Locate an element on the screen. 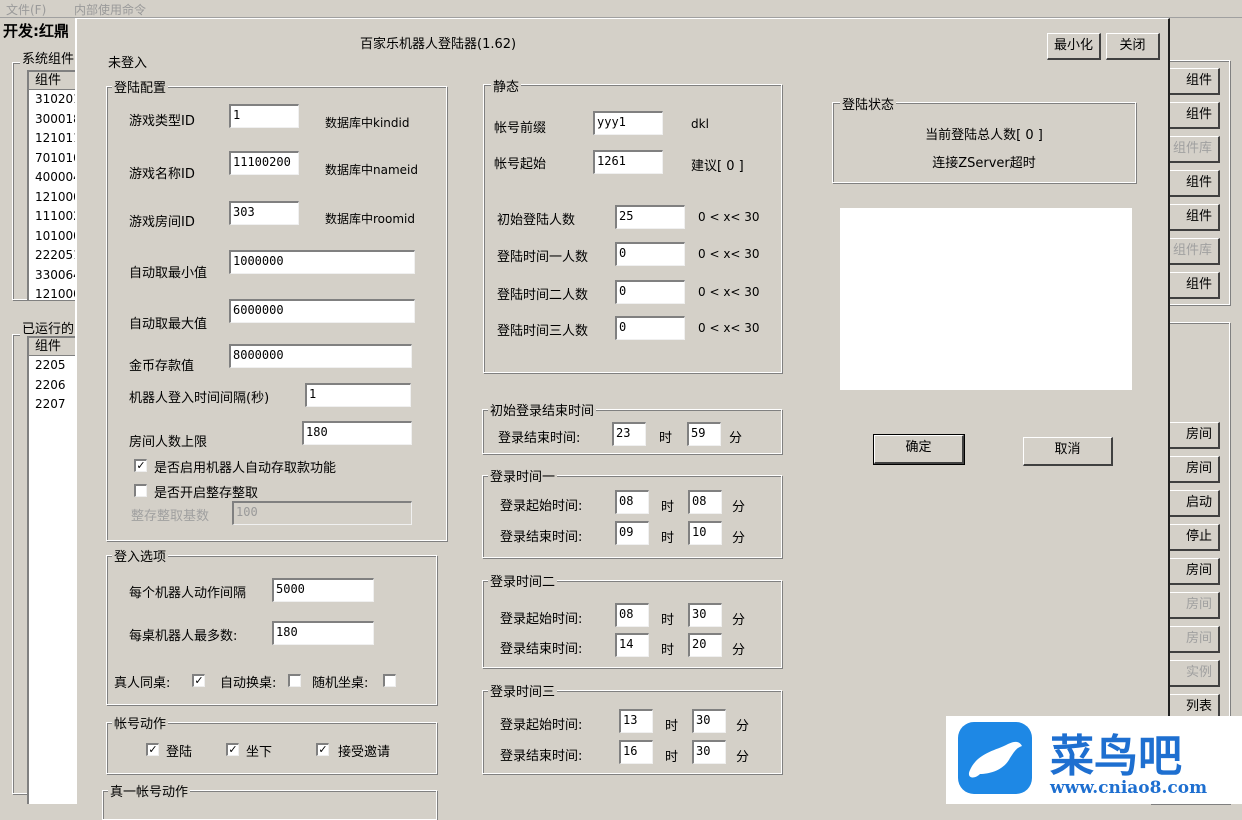 This screenshot has width=1242, height=820. game-type-note: 数据库中kindid is located at coordinates (367, 123).